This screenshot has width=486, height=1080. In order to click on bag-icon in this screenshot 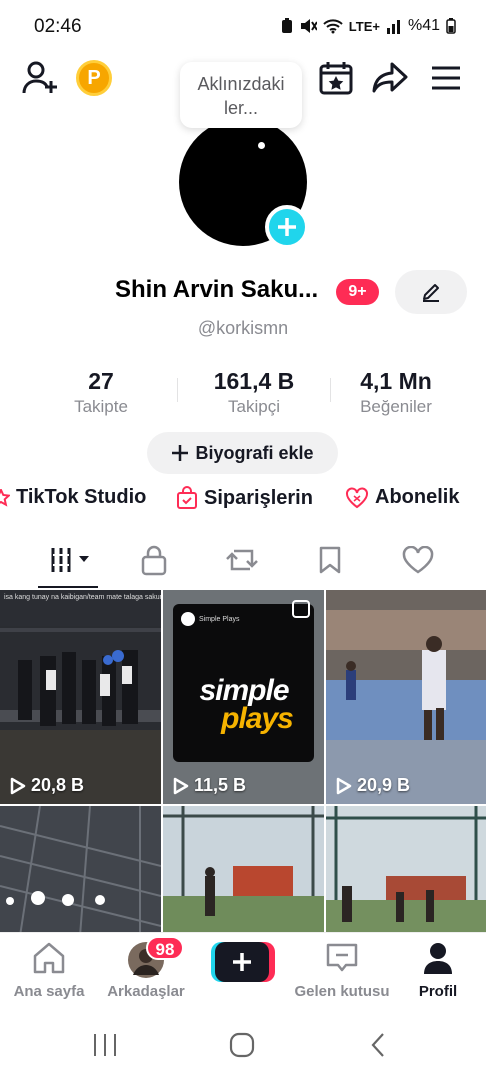, I will do `click(187, 497)`.